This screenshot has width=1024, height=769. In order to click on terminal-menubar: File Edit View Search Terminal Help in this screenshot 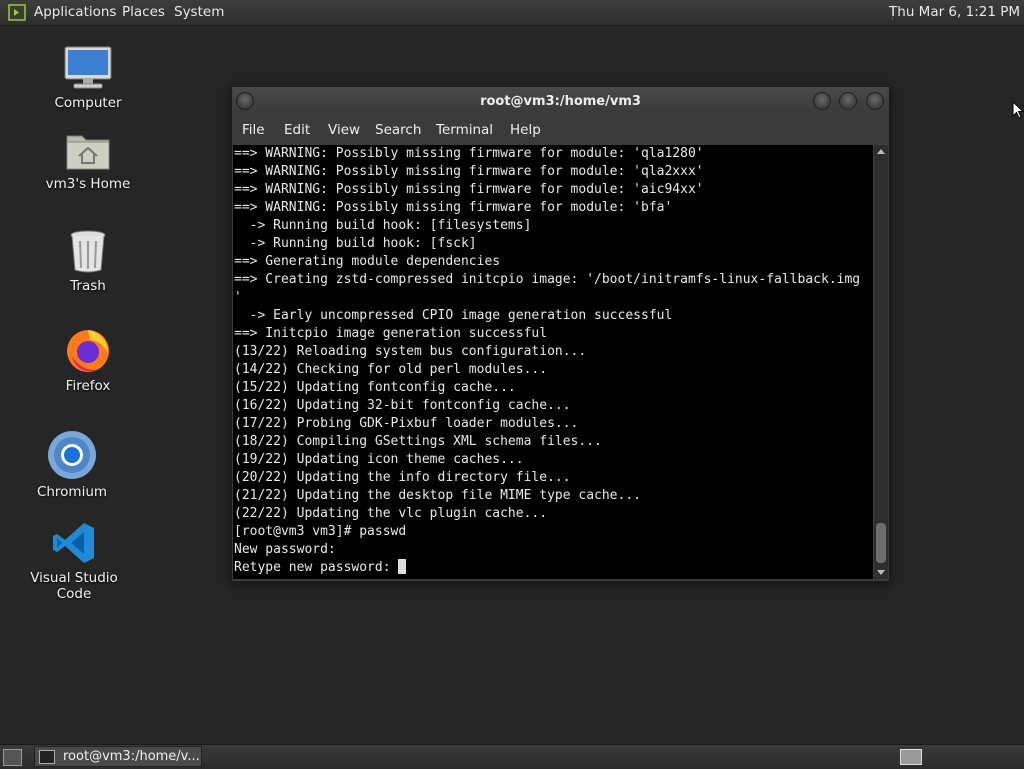, I will do `click(560, 130)`.